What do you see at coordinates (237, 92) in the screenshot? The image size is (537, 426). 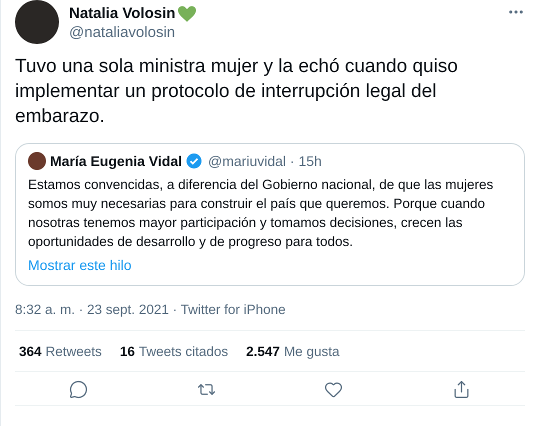 I see `tweet-text: Tuvo una sola ministra mujer y la echó cuando quiso implementar un protocolo de interrupción legal del embarazo.` at bounding box center [237, 92].